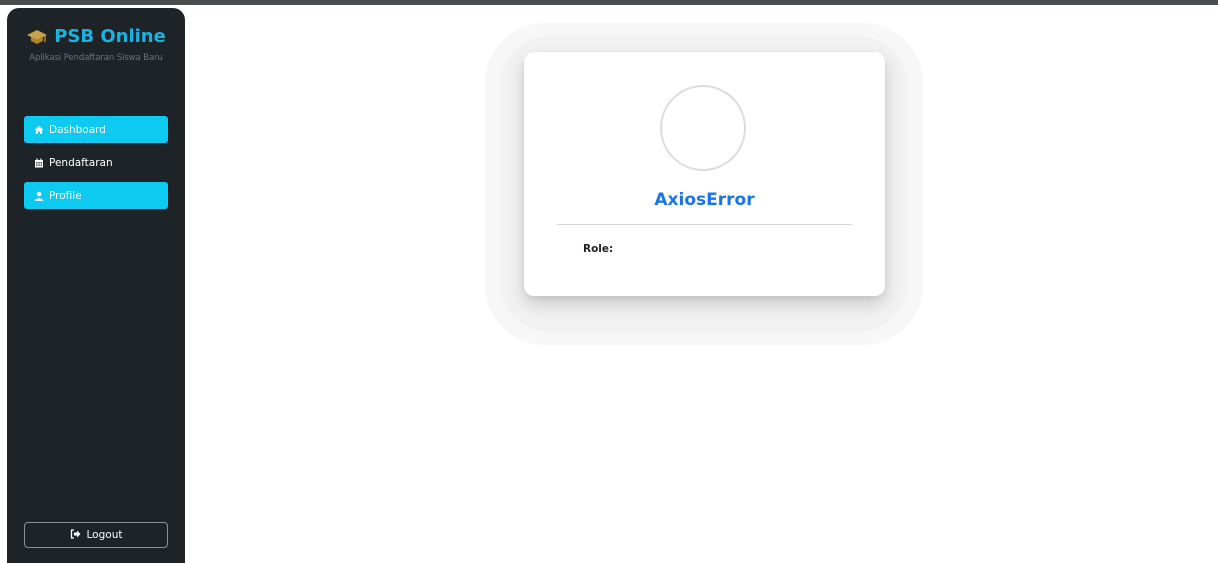  What do you see at coordinates (96, 195) in the screenshot?
I see `sidebar-item-profile: Profile` at bounding box center [96, 195].